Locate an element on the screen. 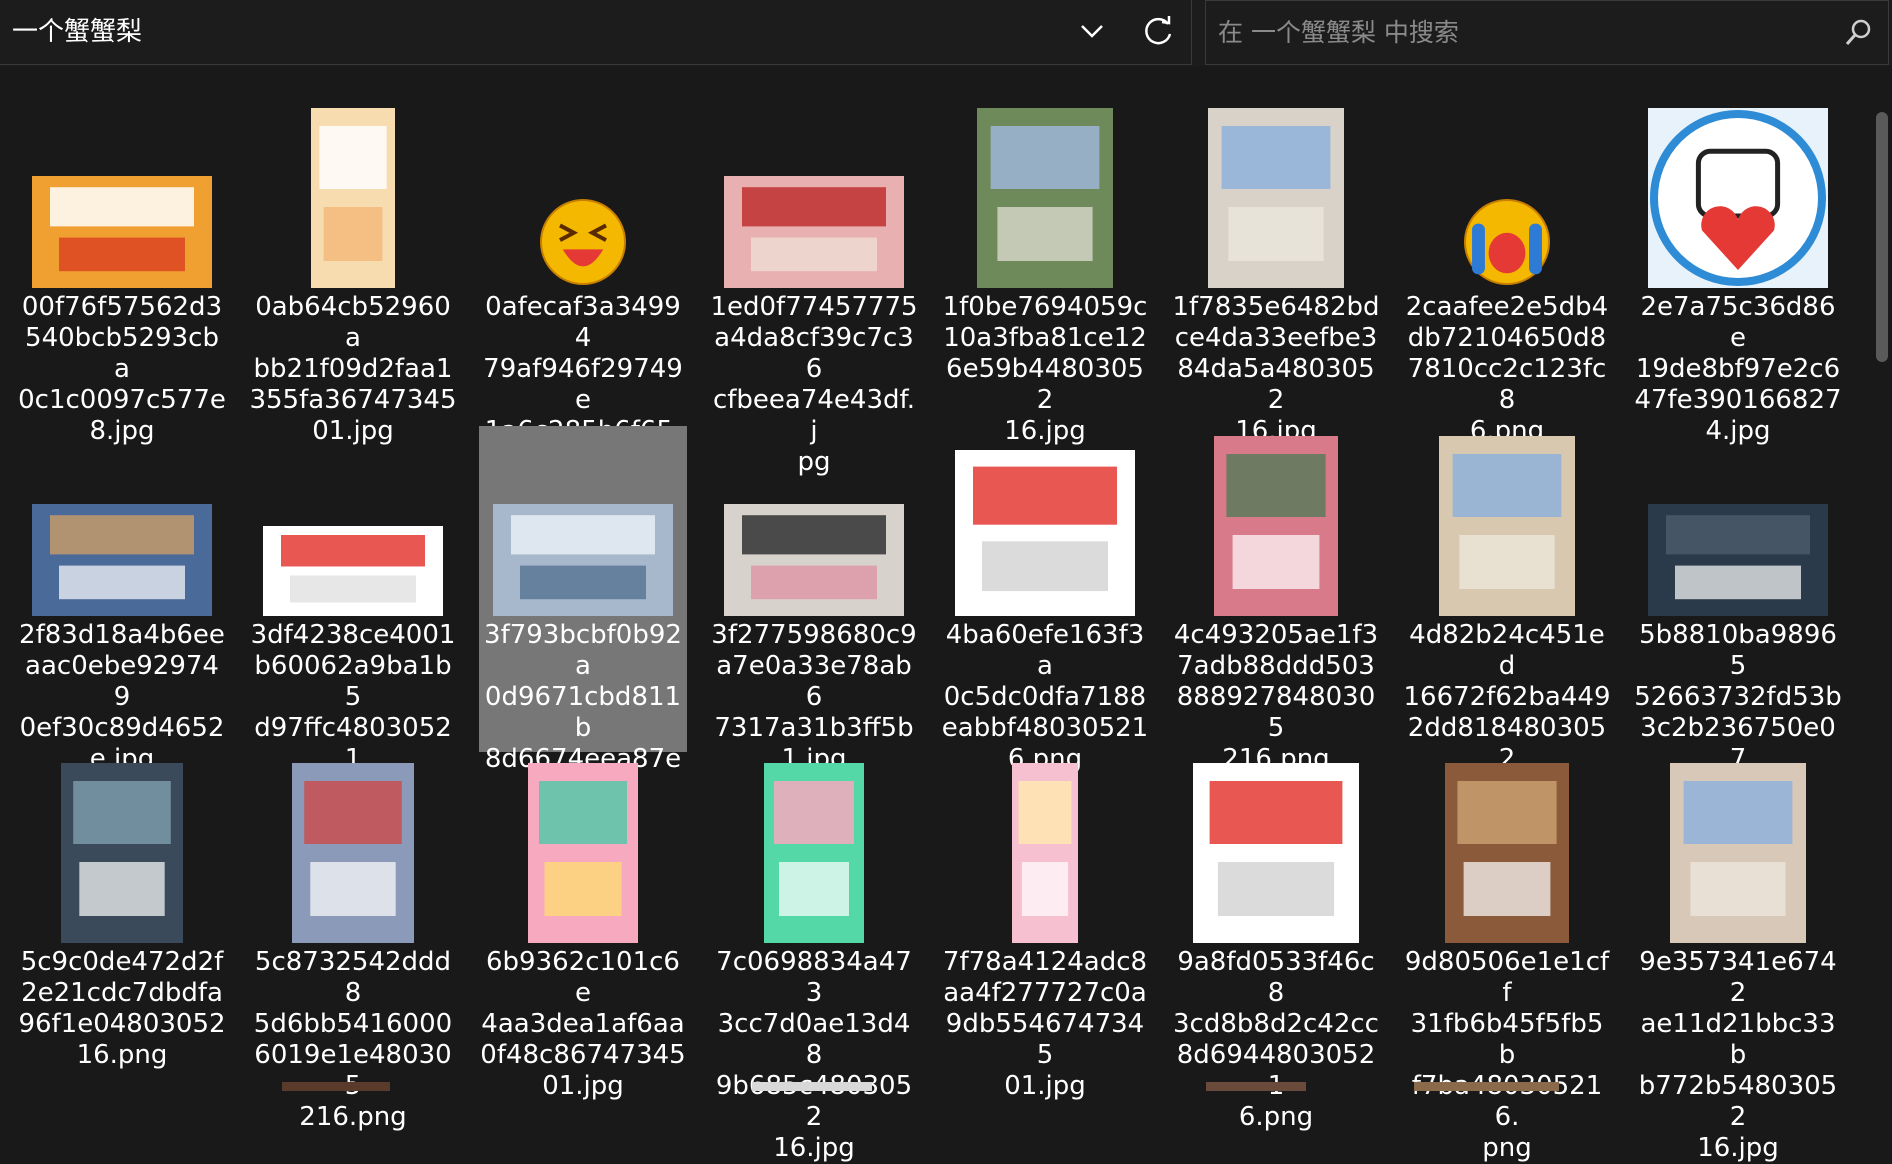  search-placeholder: 在 一个蟹蟹梨 中搜索 is located at coordinates (1338, 32).